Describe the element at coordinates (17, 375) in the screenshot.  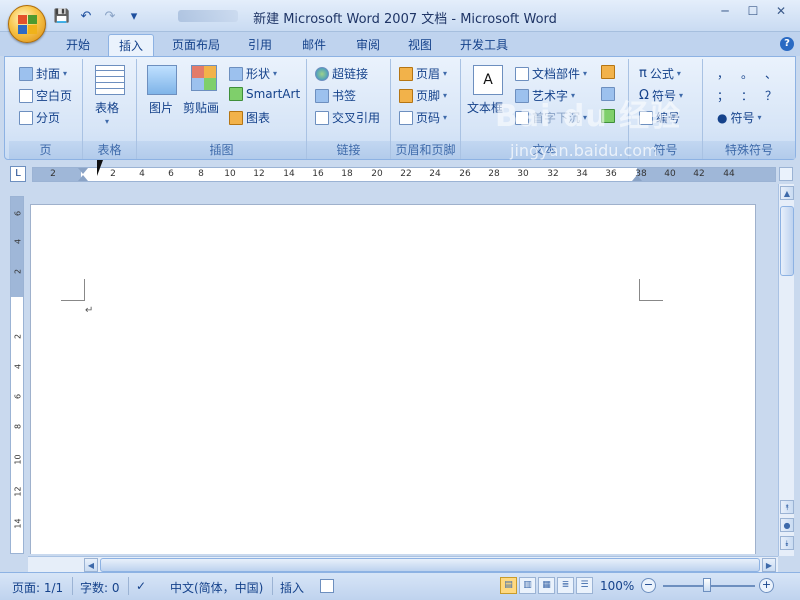
I see `vertical-ruler: 6 4 2 2 4 6 8 10 12 14` at that location.